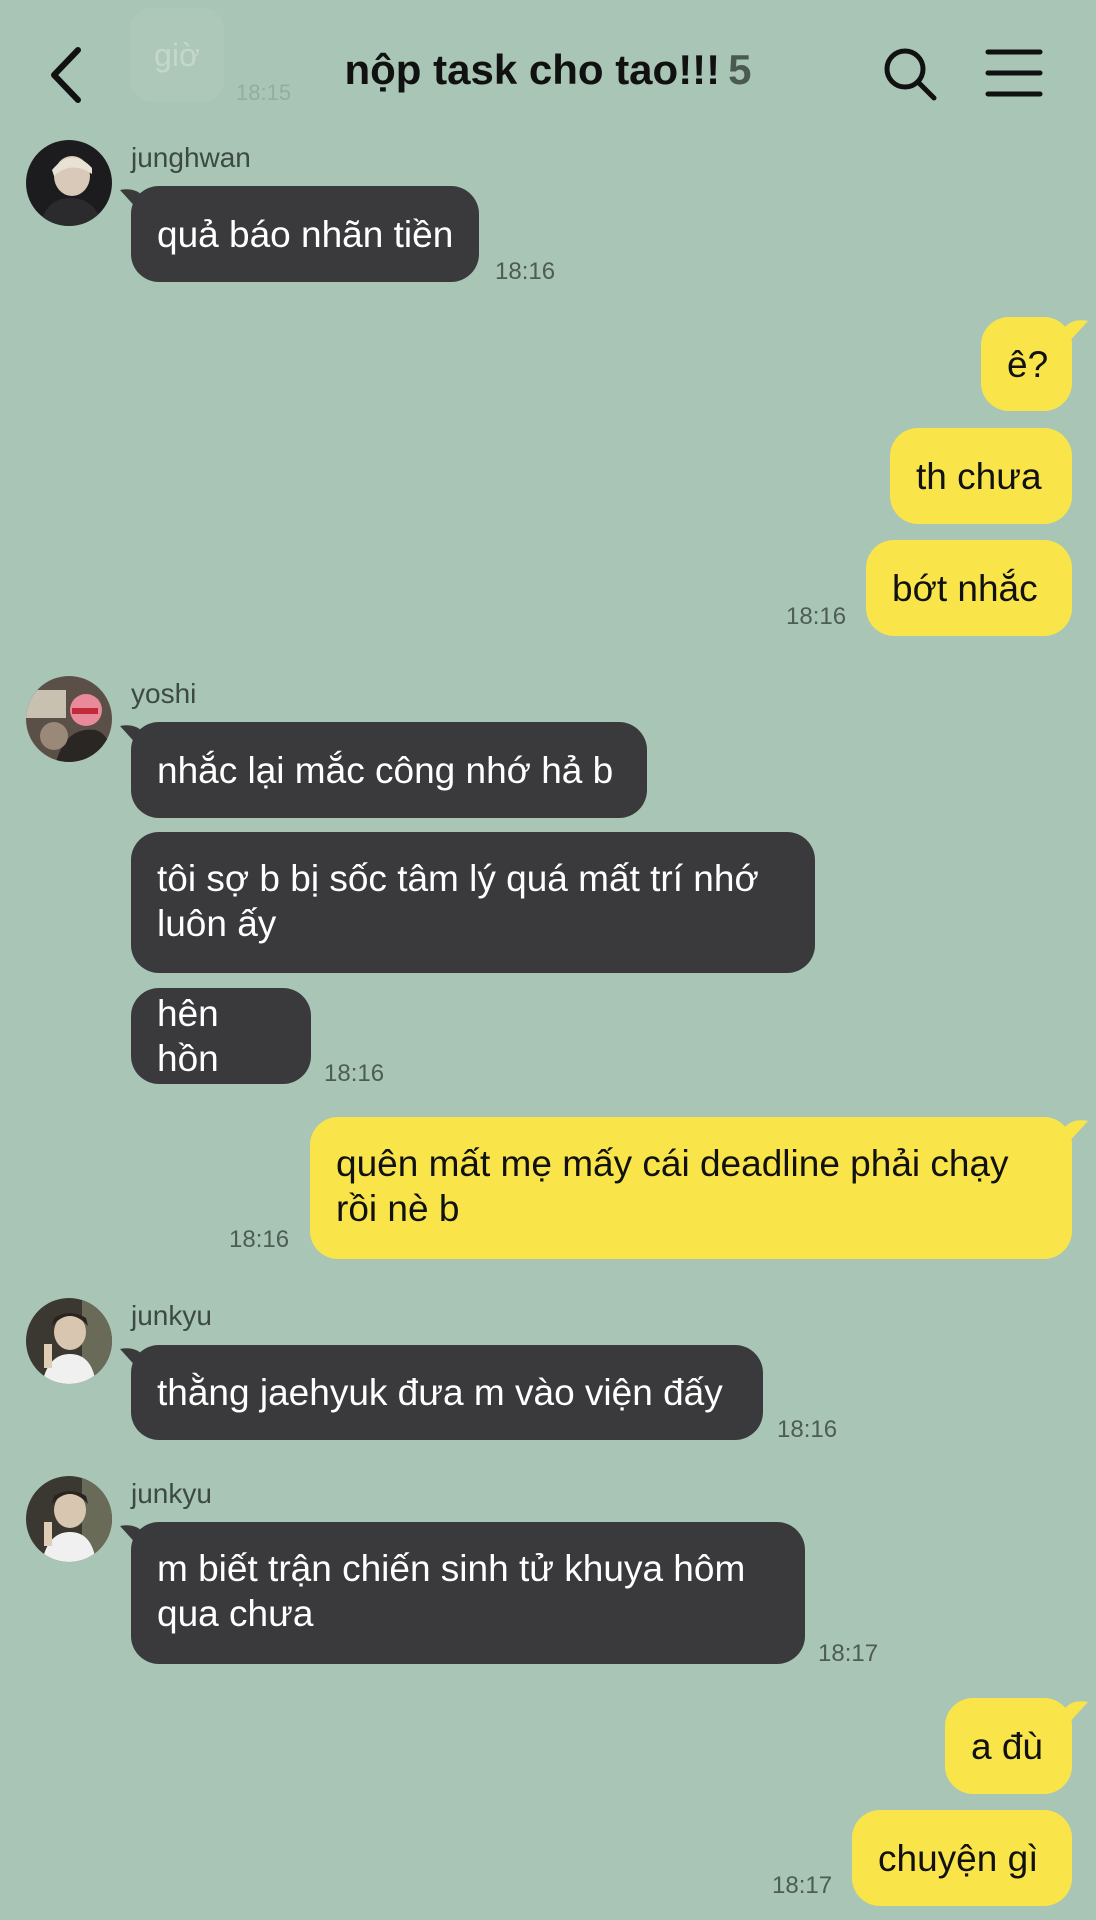  What do you see at coordinates (958, 1858) in the screenshot?
I see `message-text: chuyện gì` at bounding box center [958, 1858].